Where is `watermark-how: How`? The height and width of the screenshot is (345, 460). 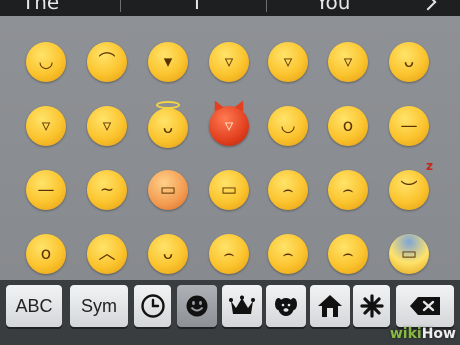
watermark-how: How is located at coordinates (438, 334).